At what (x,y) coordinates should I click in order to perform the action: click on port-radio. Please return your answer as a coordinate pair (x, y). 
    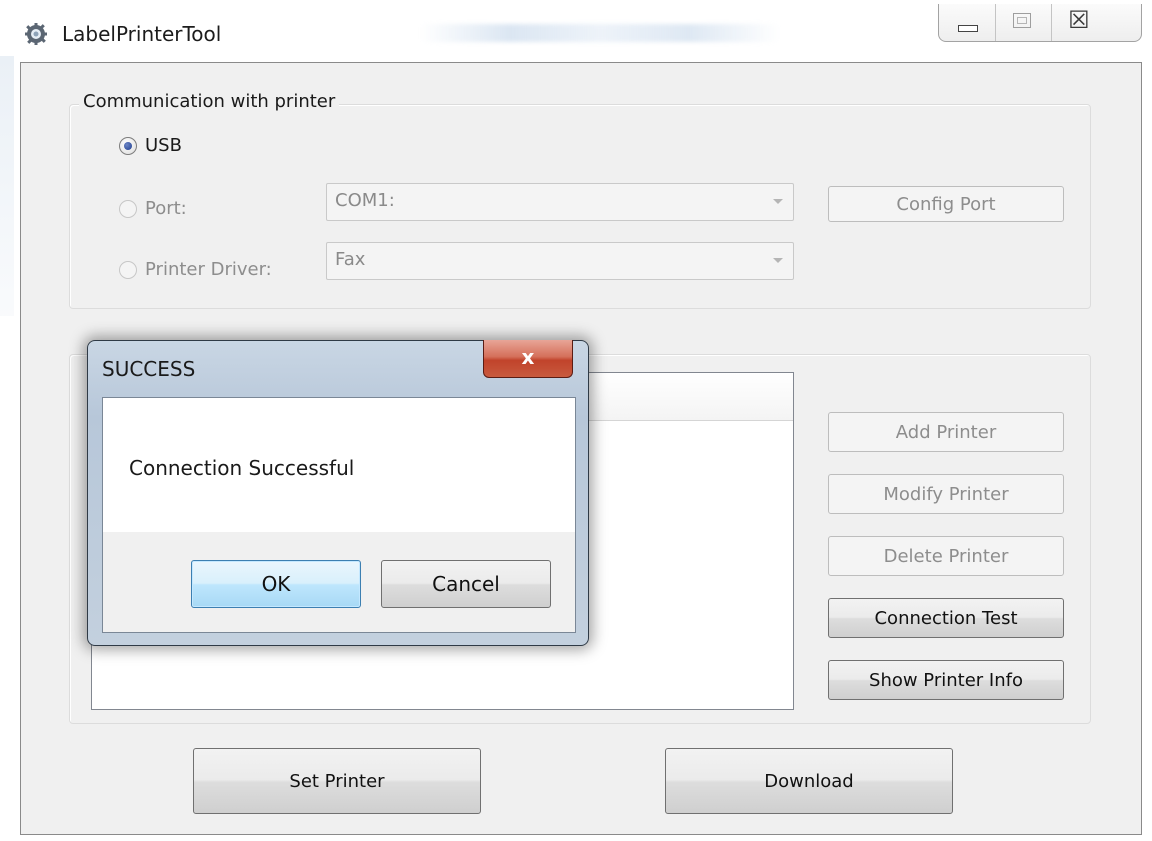
    Looking at the image, I should click on (128, 208).